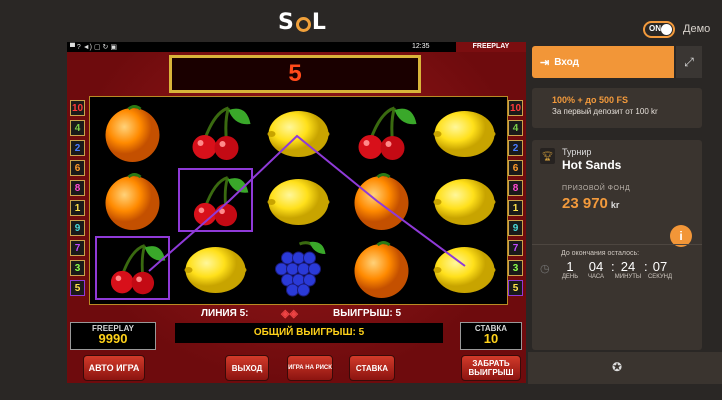  I want to click on bonus-subtitle: За первый депозит от 100 kr, so click(605, 111).